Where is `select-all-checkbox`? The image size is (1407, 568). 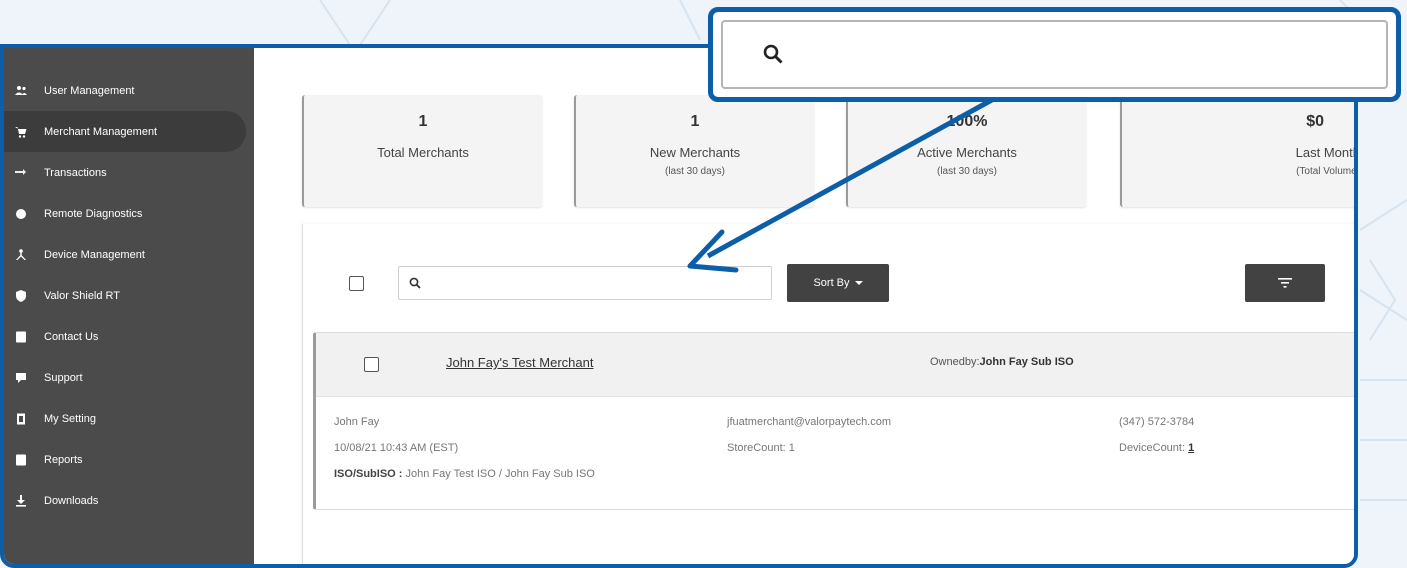
select-all-checkbox is located at coordinates (356, 283).